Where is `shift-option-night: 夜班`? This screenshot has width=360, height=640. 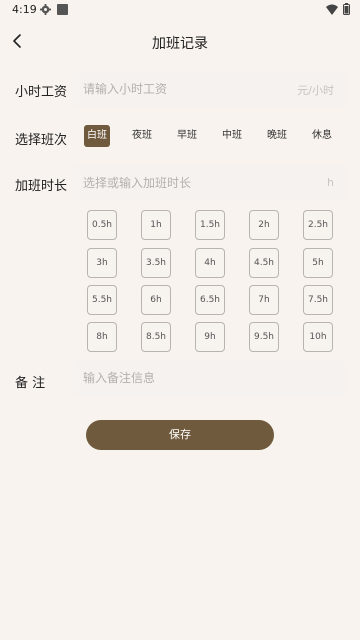
shift-option-night: 夜班 is located at coordinates (142, 136).